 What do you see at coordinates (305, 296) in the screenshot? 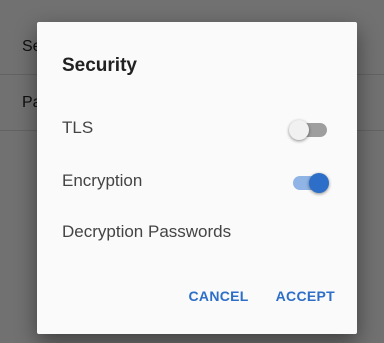
I see `accept-button: ACCEPT` at bounding box center [305, 296].